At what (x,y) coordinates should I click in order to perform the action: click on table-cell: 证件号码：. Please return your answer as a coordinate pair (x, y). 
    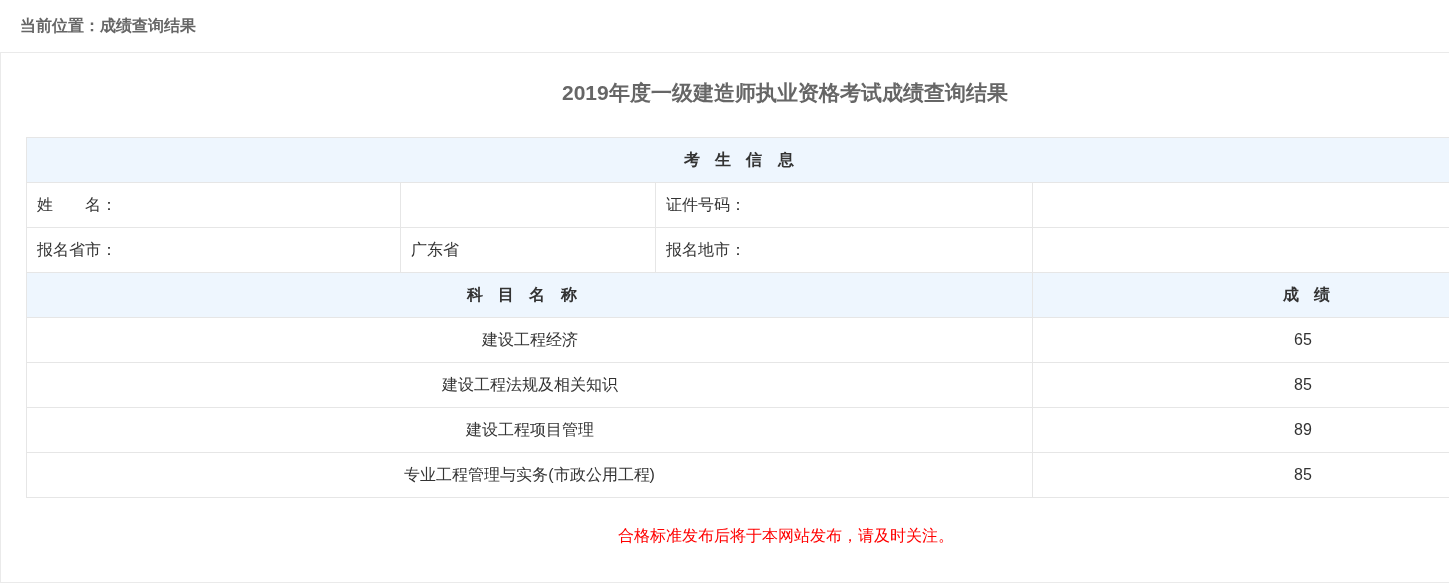
    Looking at the image, I should click on (844, 205).